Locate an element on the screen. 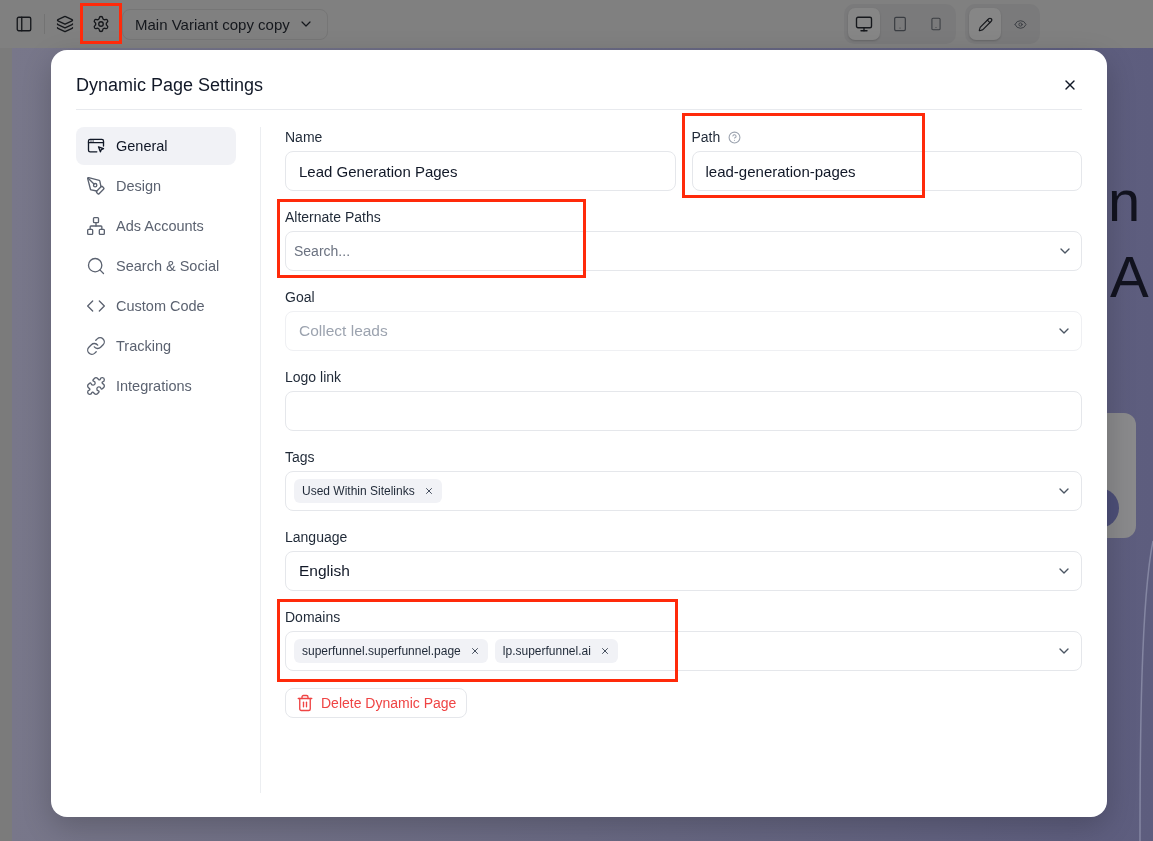  variant-dropdown: Main Variant copy copy is located at coordinates (225, 24).